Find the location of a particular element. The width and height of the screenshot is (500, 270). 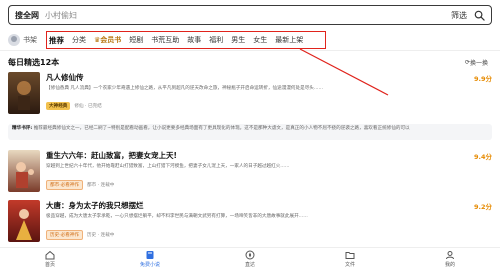

tab-recommend: 推荐 is located at coordinates (56, 40).